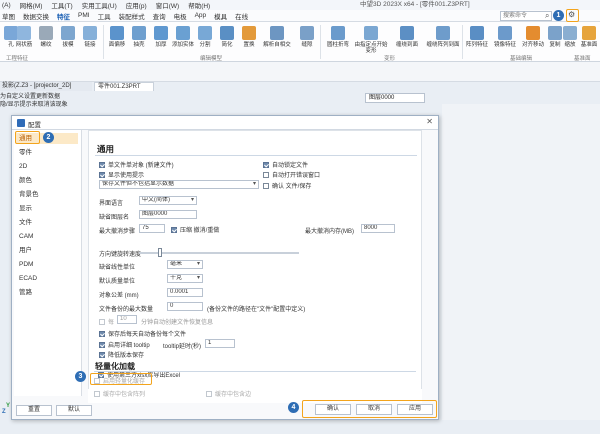 The width and height of the screenshot is (600, 434). What do you see at coordinates (395, 98) in the screenshot?
I see `layer-filter-select: 图层0000` at bounding box center [395, 98].